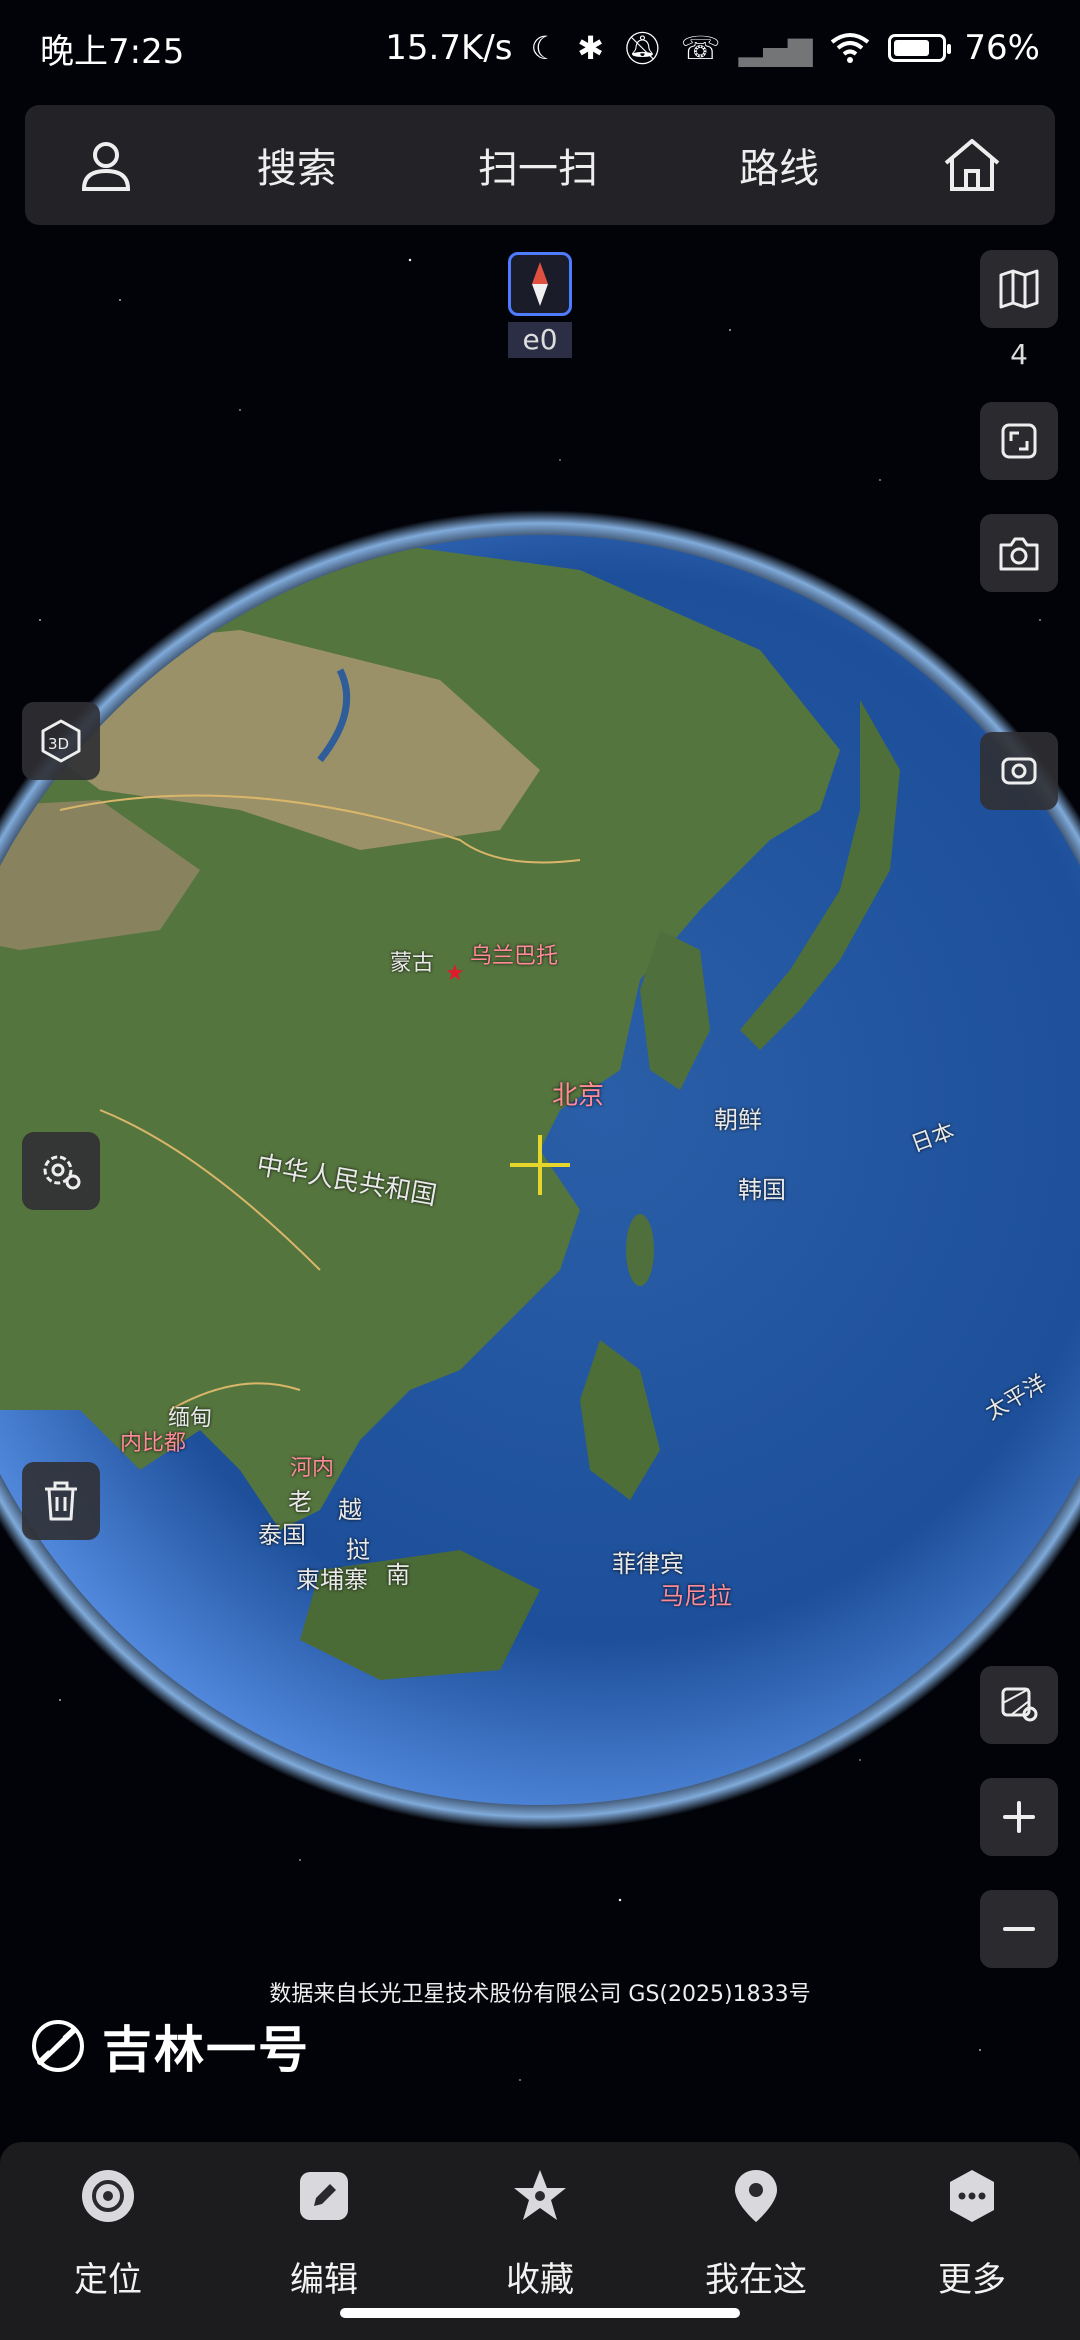 This screenshot has height=2340, width=1080. I want to click on top-nav: 搜索 扫一扫 路线, so click(540, 165).